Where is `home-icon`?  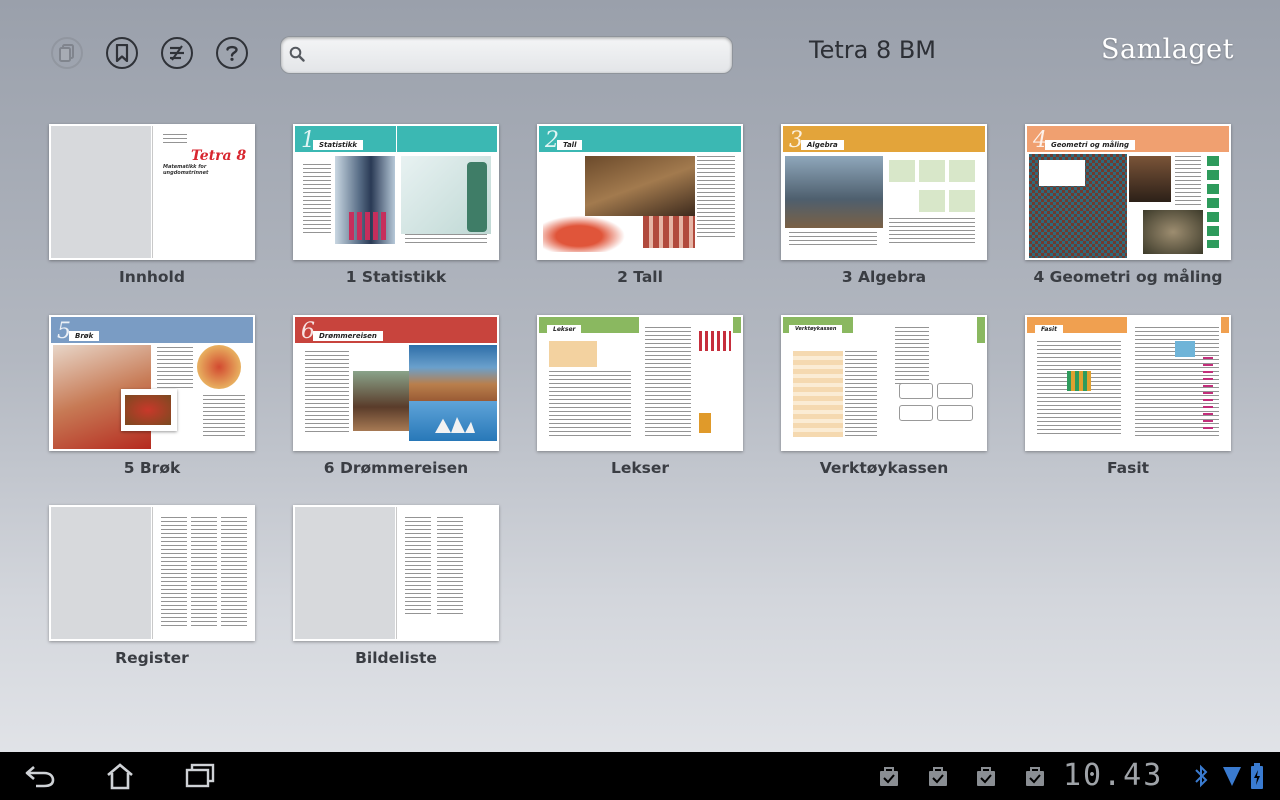
home-icon is located at coordinates (120, 776).